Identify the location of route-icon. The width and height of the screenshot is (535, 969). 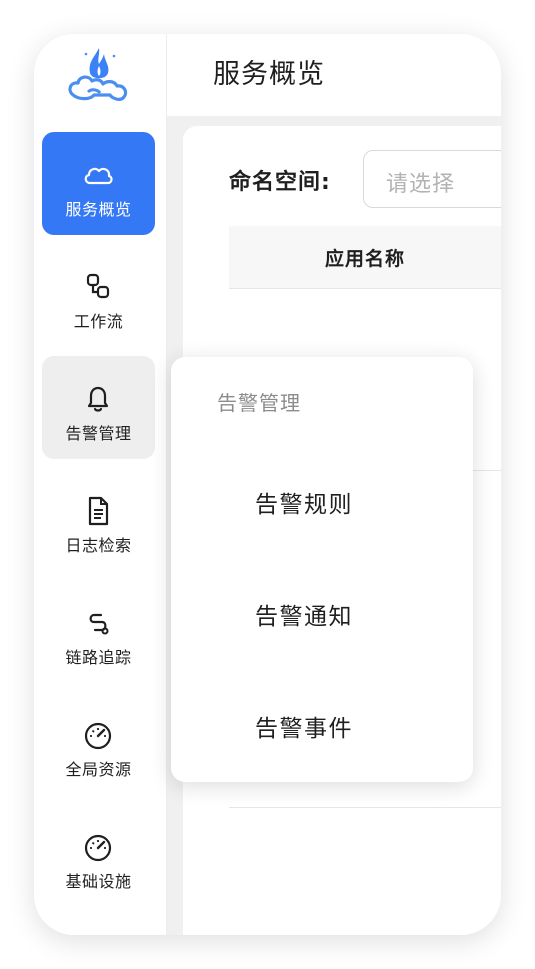
(99, 624).